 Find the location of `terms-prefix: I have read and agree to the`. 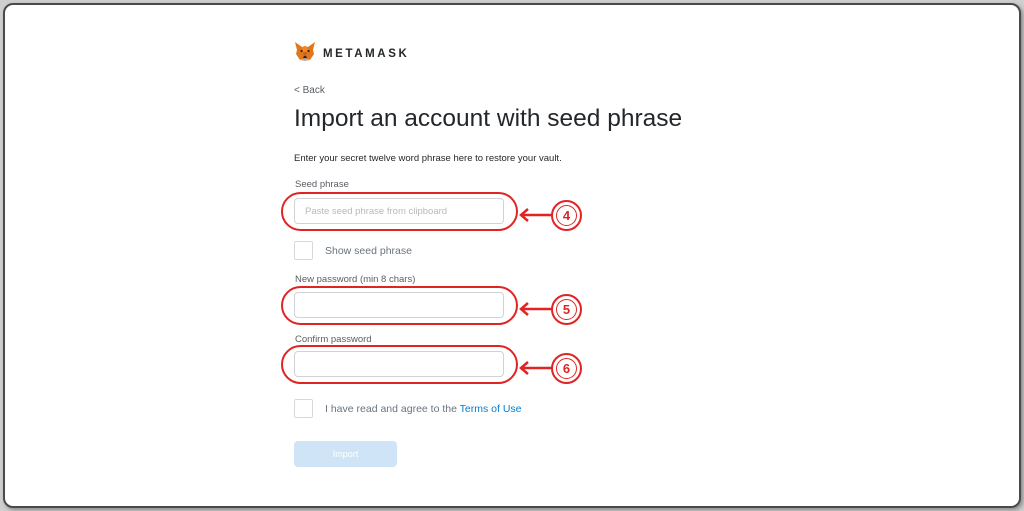

terms-prefix: I have read and agree to the is located at coordinates (392, 409).